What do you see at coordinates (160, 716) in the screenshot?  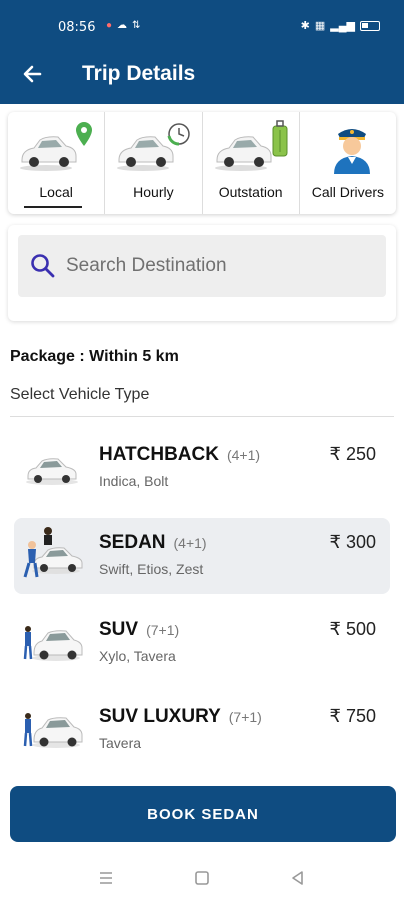 I see `vehicle-name-text: SUV LUXURY` at bounding box center [160, 716].